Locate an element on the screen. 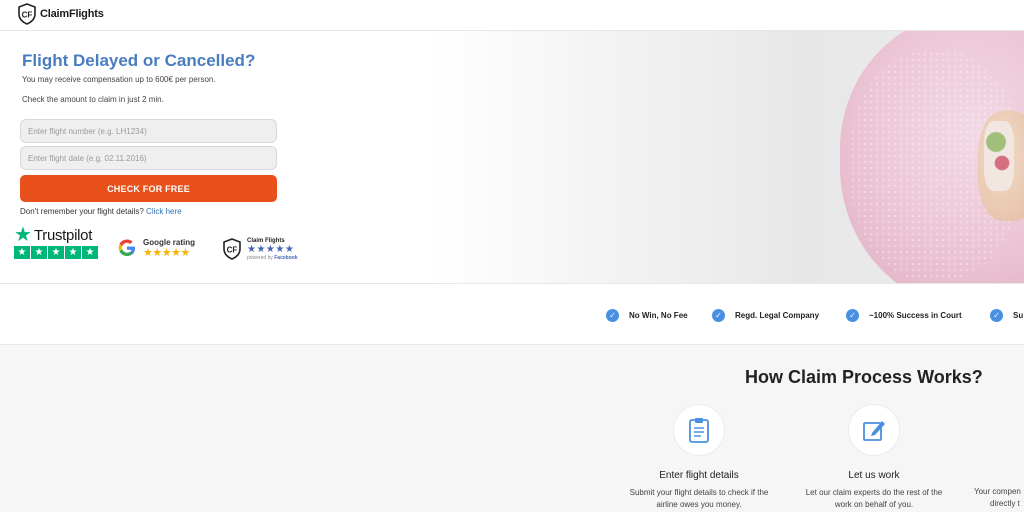 Image resolution: width=1024 pixels, height=512 pixels. remember-details-label: Don't remember your flight details? is located at coordinates (82, 211).